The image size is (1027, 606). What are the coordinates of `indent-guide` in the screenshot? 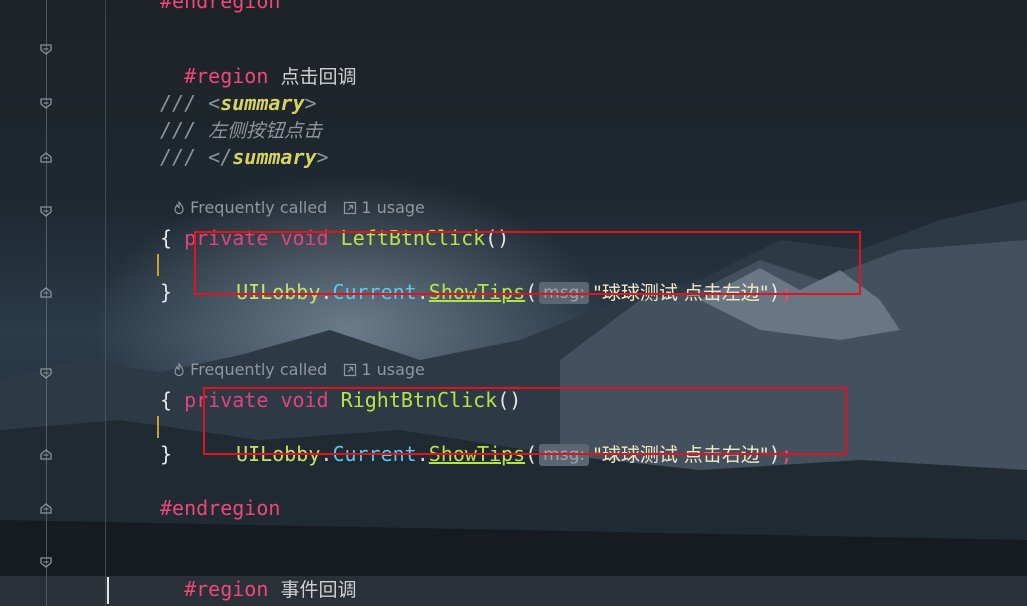 It's located at (105, 303).